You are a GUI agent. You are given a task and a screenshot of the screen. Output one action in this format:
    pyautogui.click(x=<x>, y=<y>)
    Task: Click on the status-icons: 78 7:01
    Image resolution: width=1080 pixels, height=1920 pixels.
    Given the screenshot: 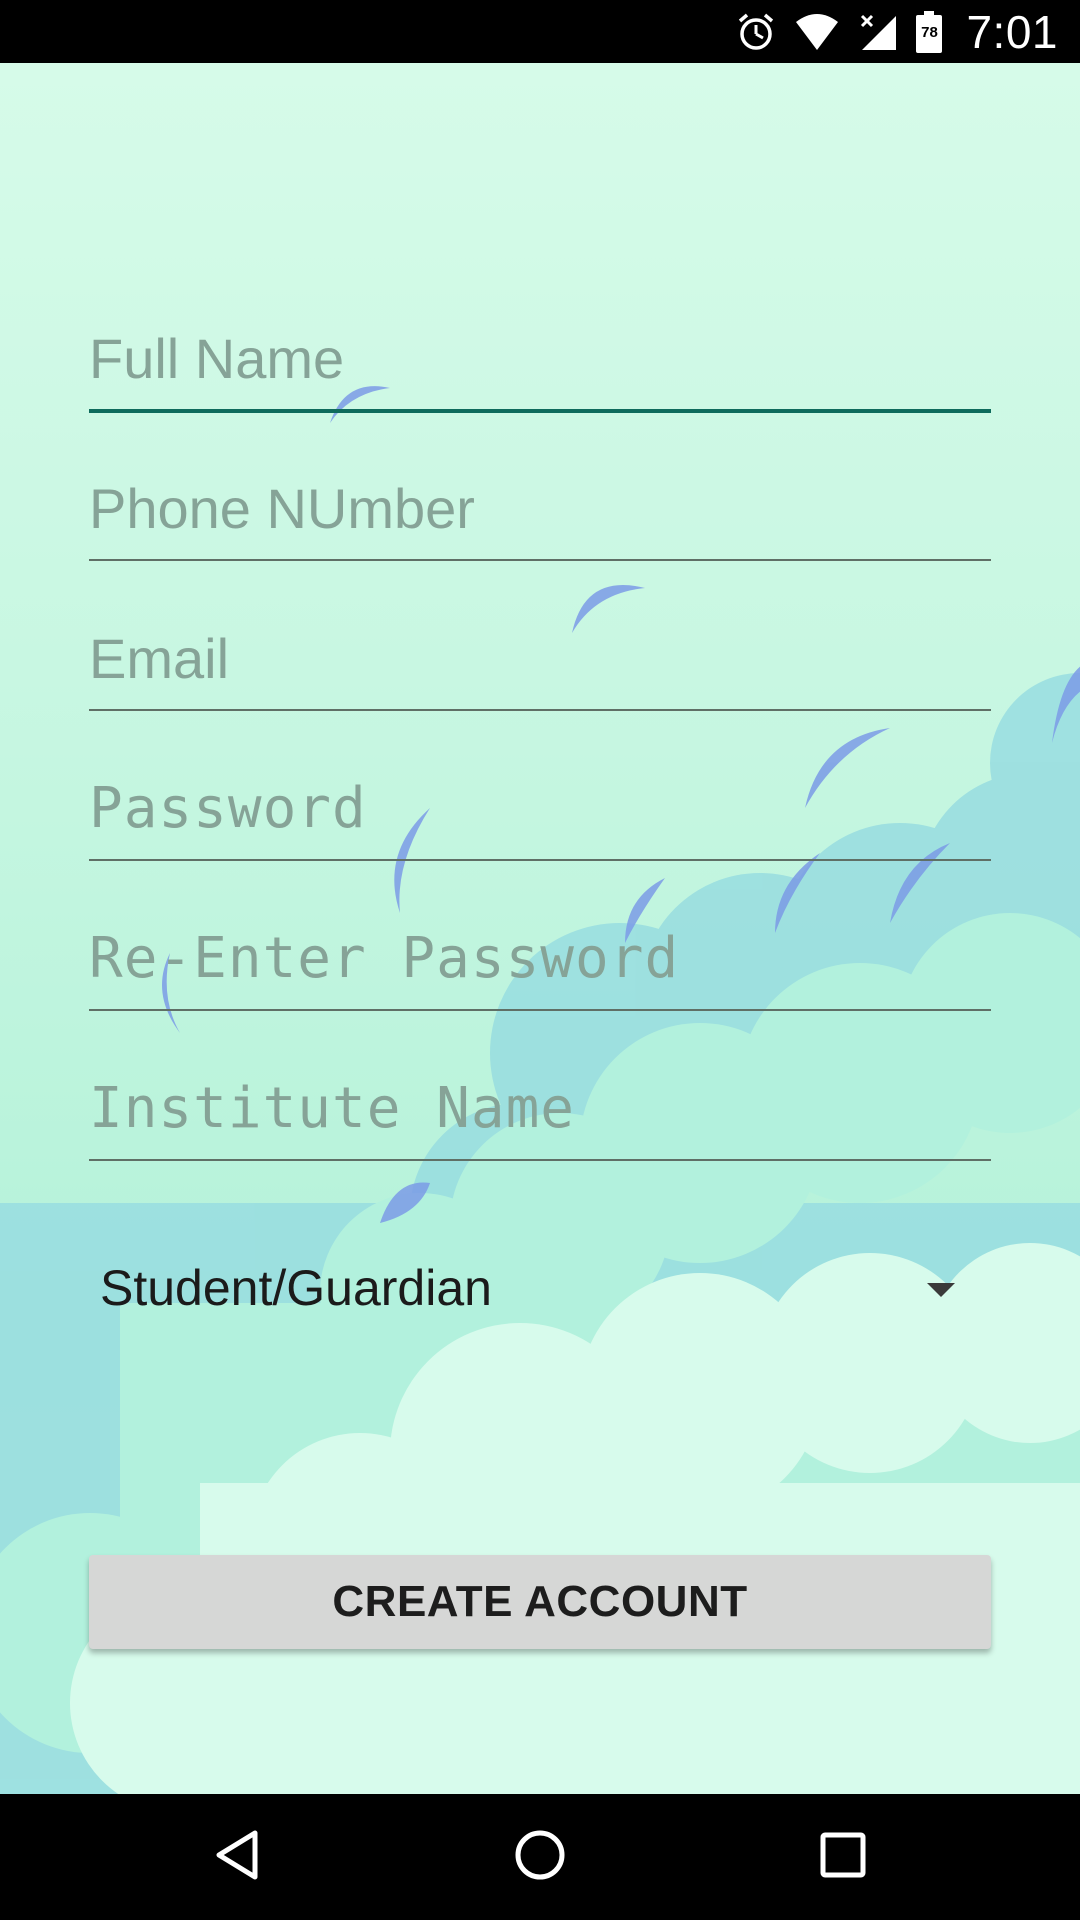 What is the action you would take?
    pyautogui.click(x=897, y=31)
    